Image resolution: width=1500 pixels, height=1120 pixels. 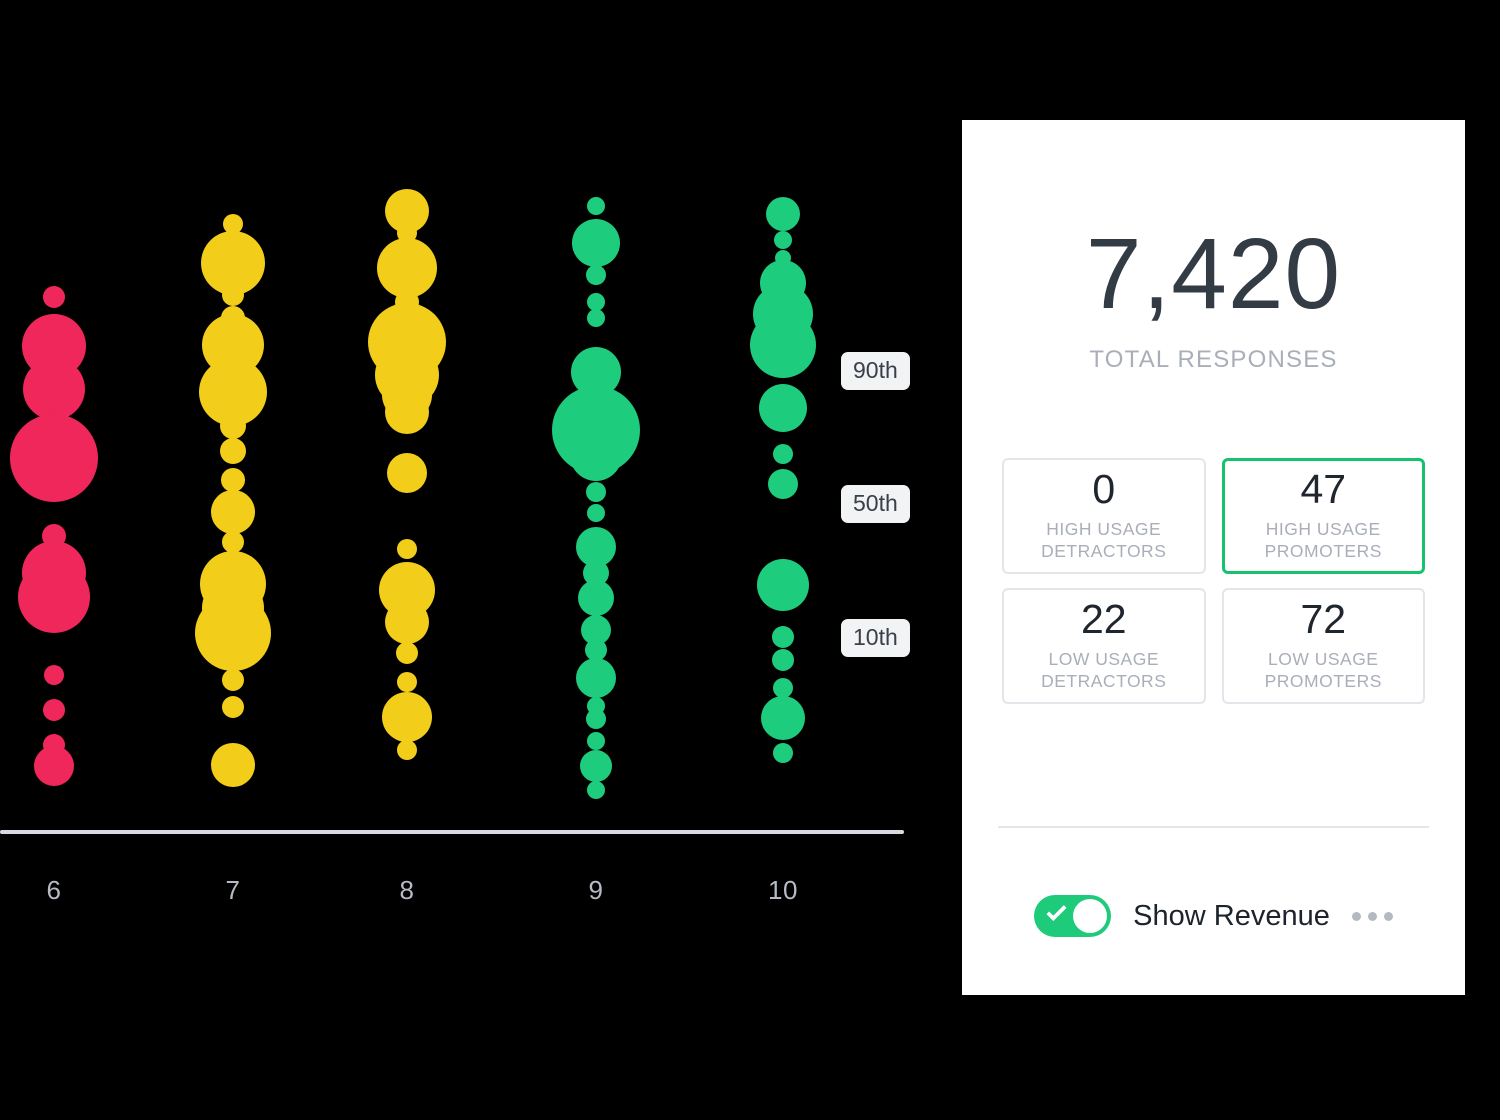 I want to click on show-revenue-label: Show Revenue, so click(x=1231, y=915).